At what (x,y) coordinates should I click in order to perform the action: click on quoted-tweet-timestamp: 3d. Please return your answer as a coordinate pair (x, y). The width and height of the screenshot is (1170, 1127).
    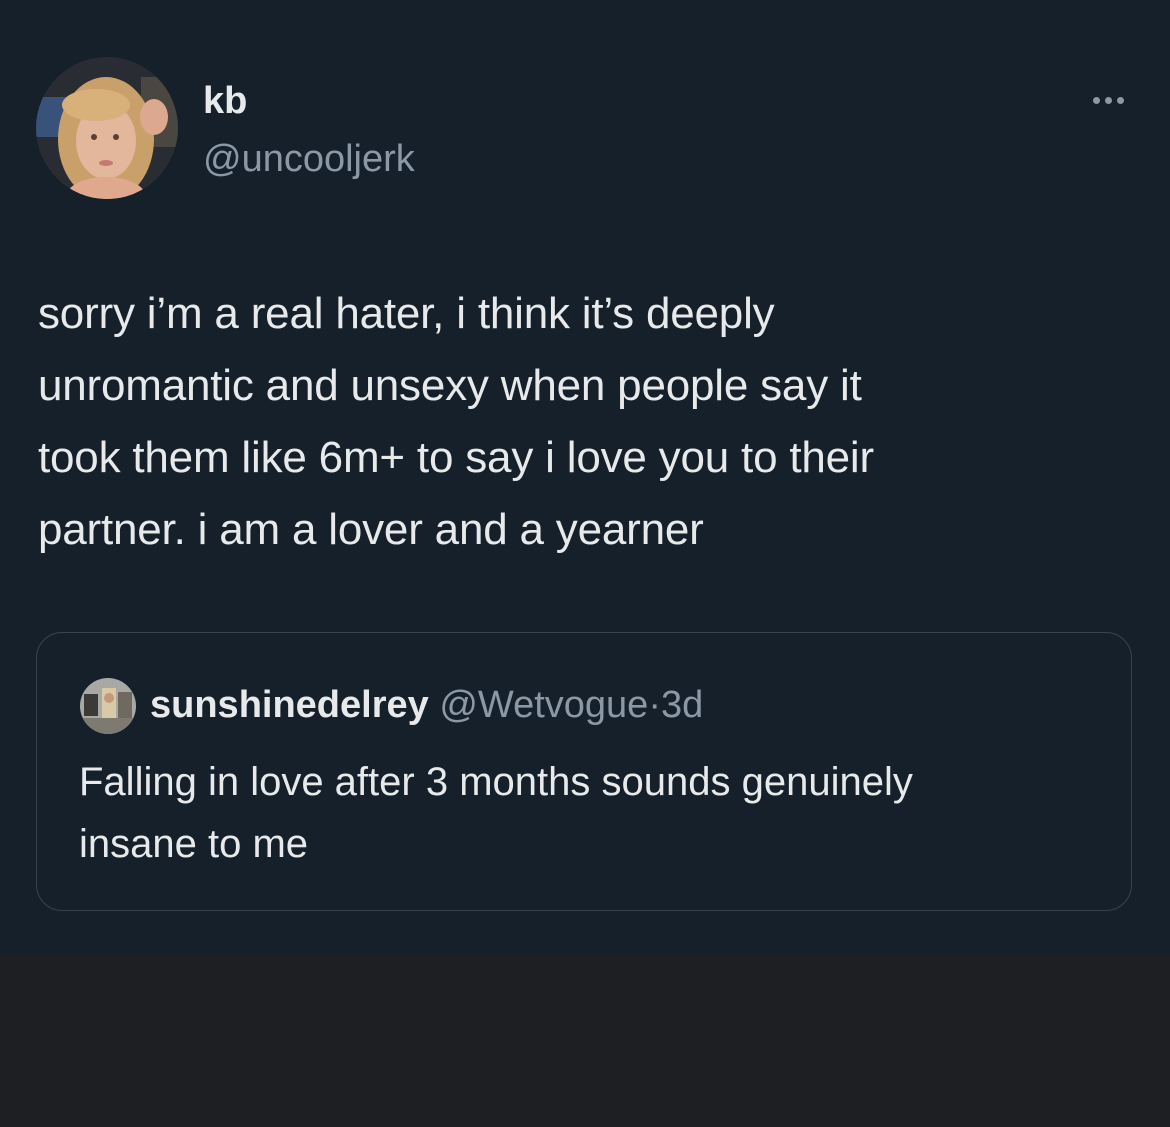
    Looking at the image, I should click on (682, 705).